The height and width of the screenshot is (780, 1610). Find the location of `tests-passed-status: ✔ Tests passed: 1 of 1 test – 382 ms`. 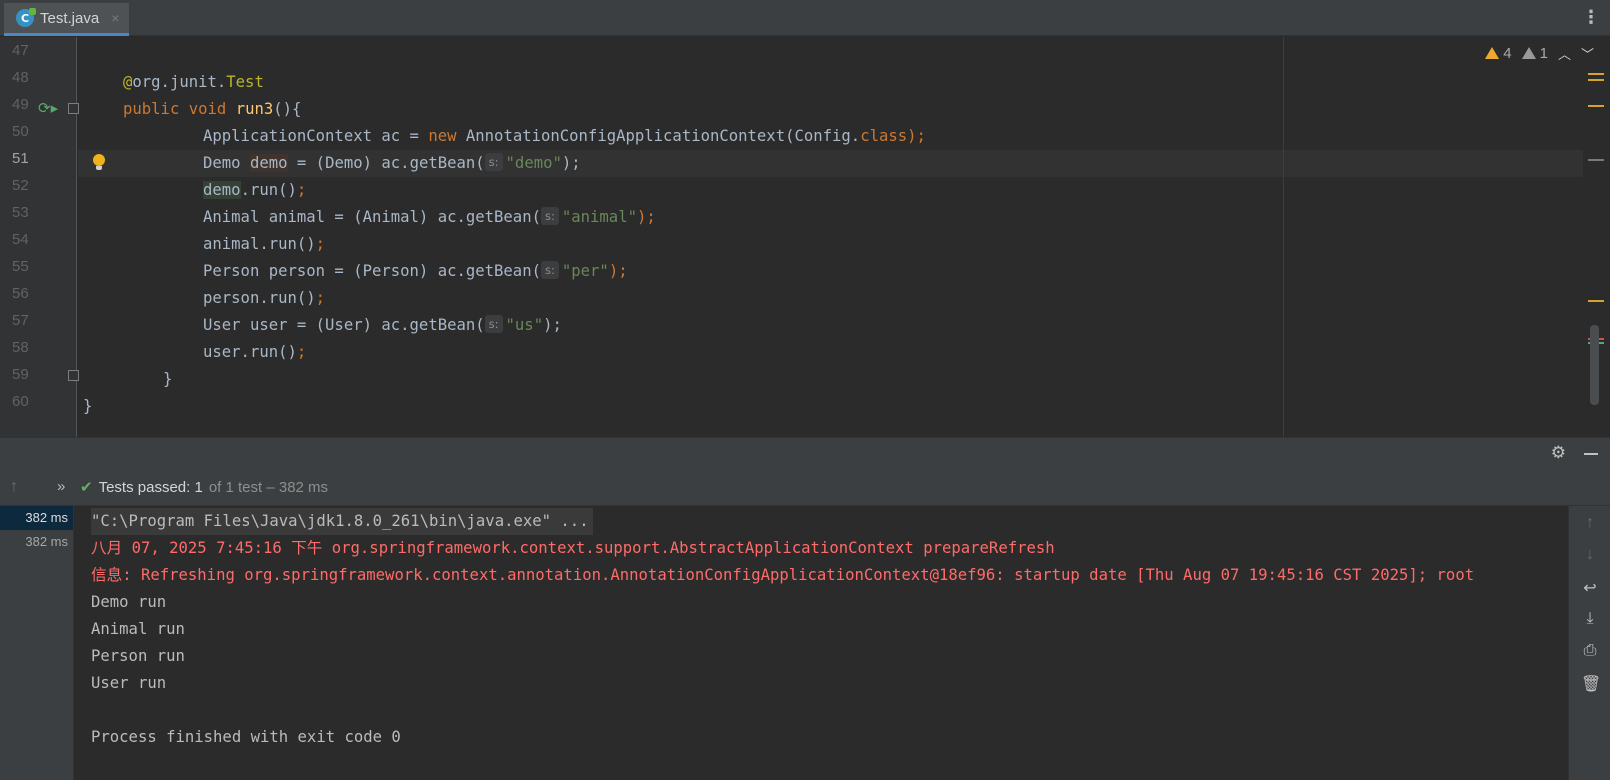

tests-passed-status: ✔ Tests passed: 1 of 1 test – 382 ms is located at coordinates (204, 487).